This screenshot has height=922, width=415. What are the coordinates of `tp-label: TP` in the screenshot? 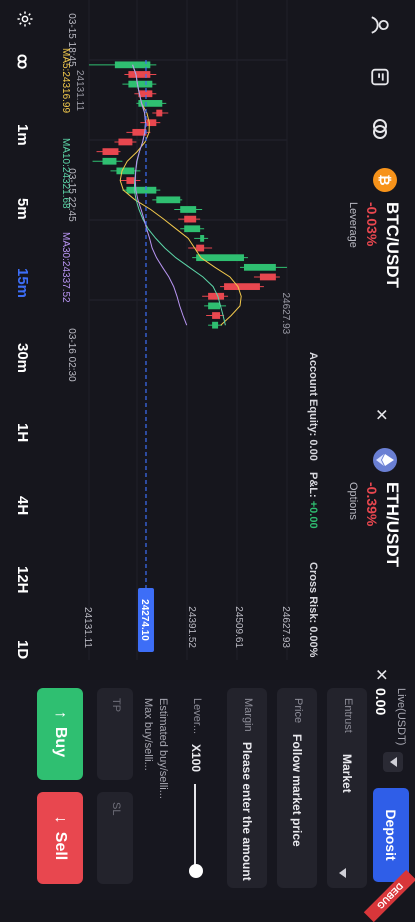 It's located at (116, 705).